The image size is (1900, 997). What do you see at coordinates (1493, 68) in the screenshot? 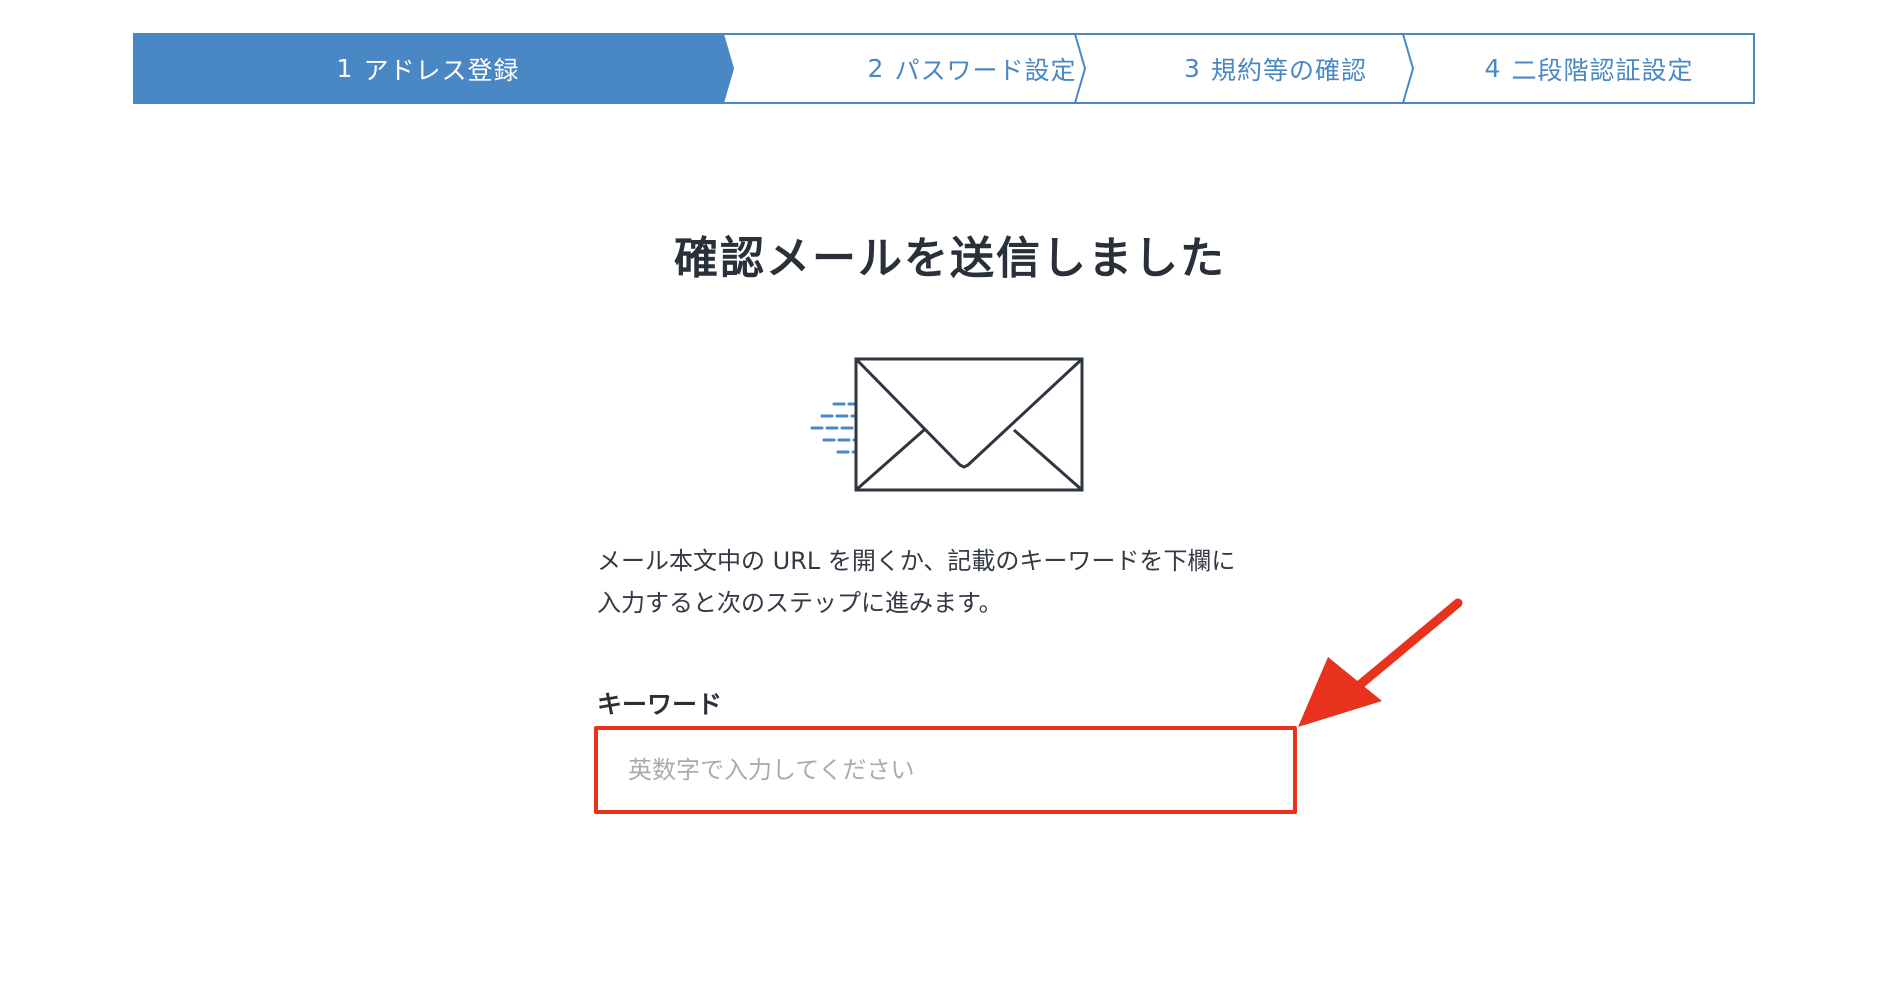
I see `step-number: 4` at bounding box center [1493, 68].